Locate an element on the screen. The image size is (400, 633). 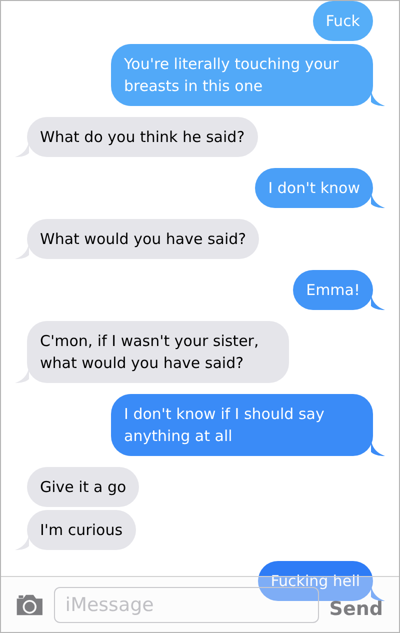
message-bubble: You're literally touching your breasts in this one is located at coordinates (242, 75).